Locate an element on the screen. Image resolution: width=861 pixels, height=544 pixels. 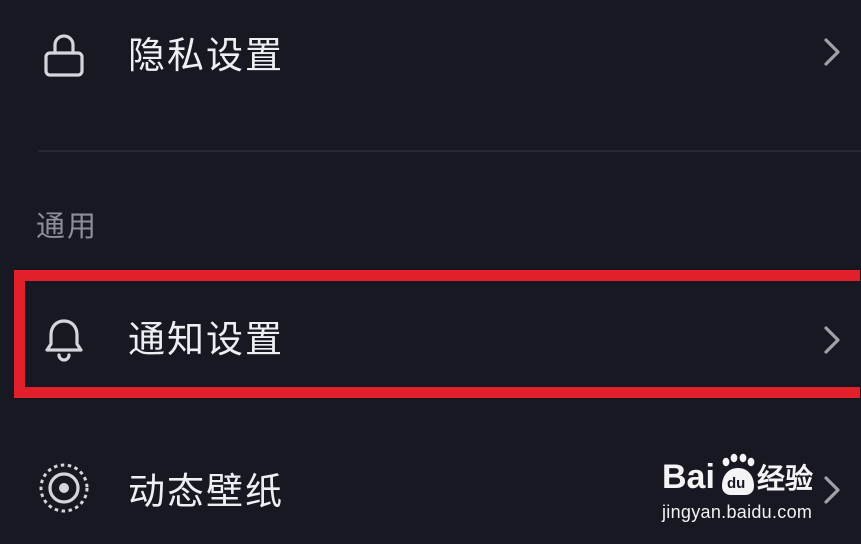
settings-item-label: 动态壁纸 is located at coordinates (206, 491).